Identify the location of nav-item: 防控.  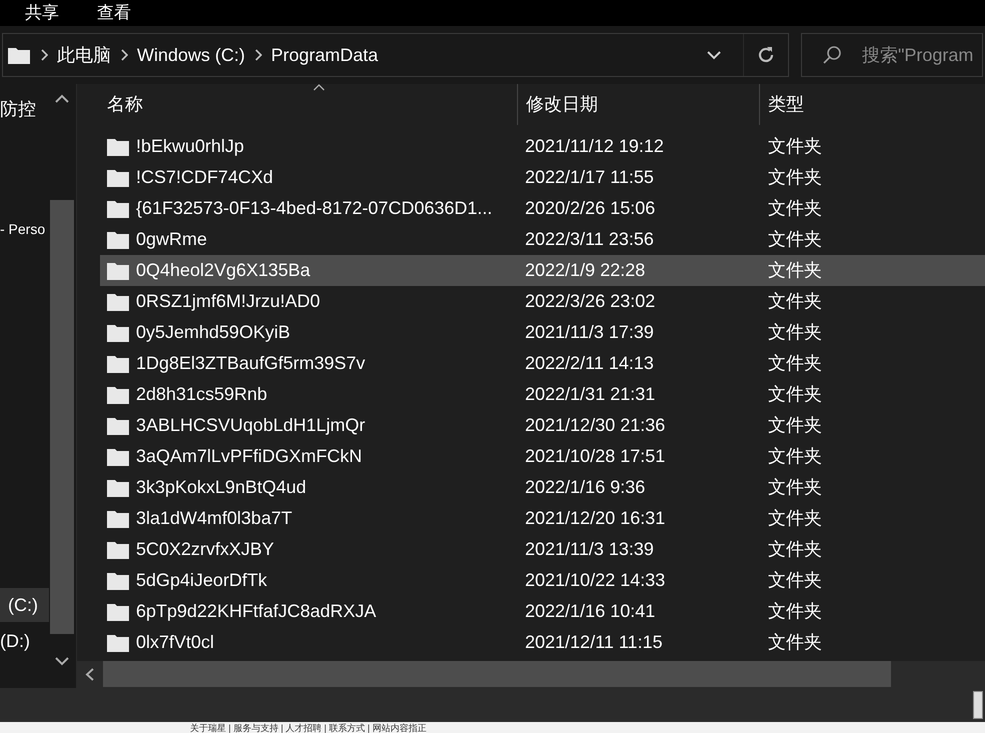
(18, 109).